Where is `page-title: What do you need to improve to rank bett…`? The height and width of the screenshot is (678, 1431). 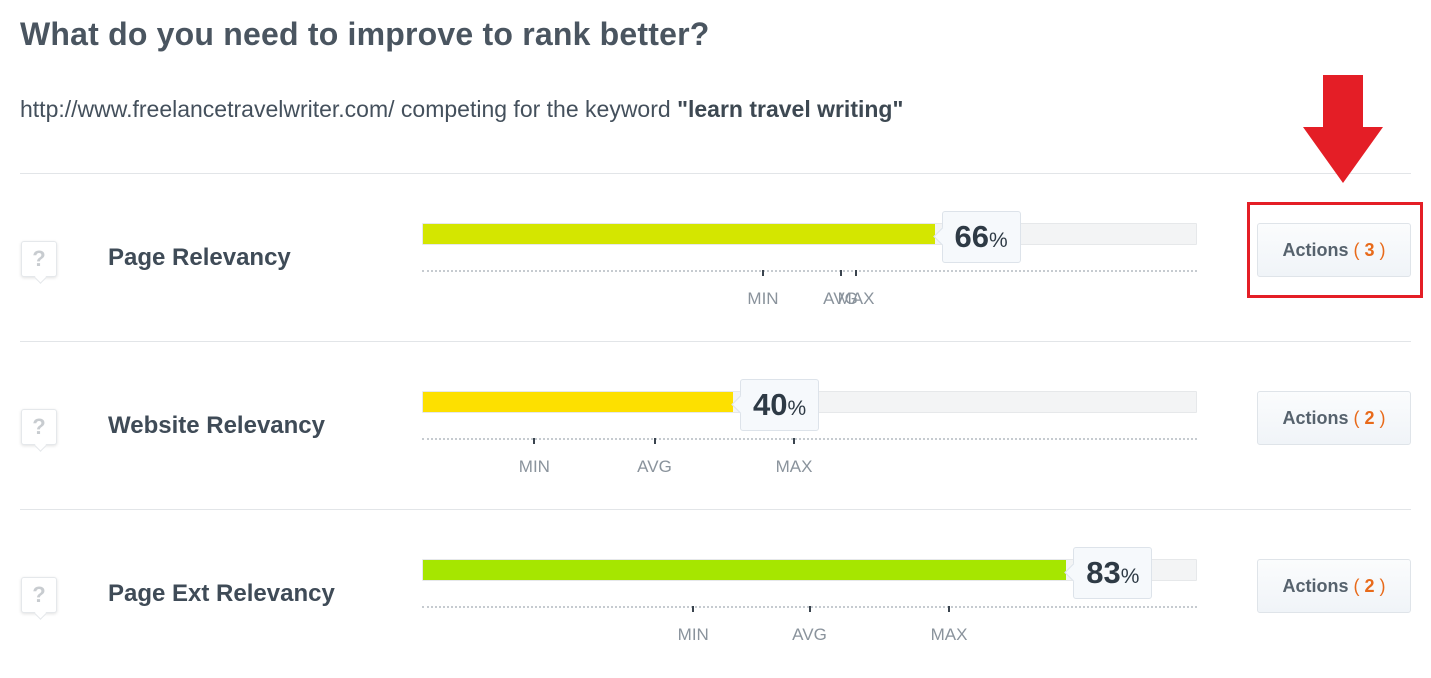 page-title: What do you need to improve to rank bett… is located at coordinates (365, 34).